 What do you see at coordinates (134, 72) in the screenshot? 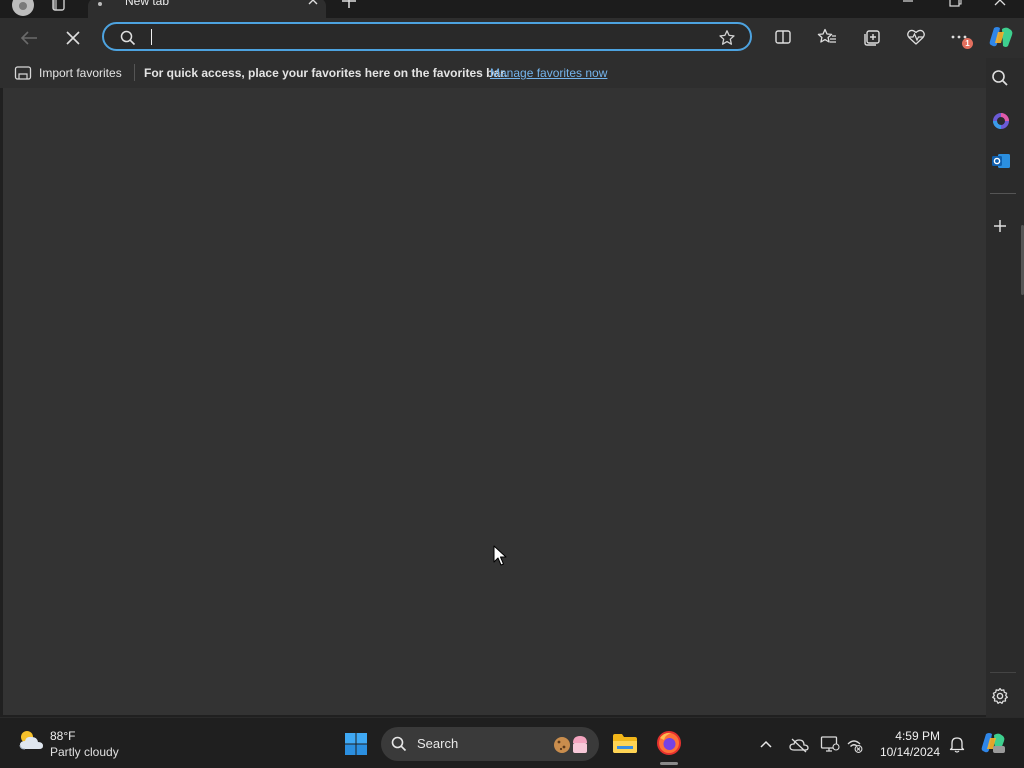
I see `favorites-bar-divider` at bounding box center [134, 72].